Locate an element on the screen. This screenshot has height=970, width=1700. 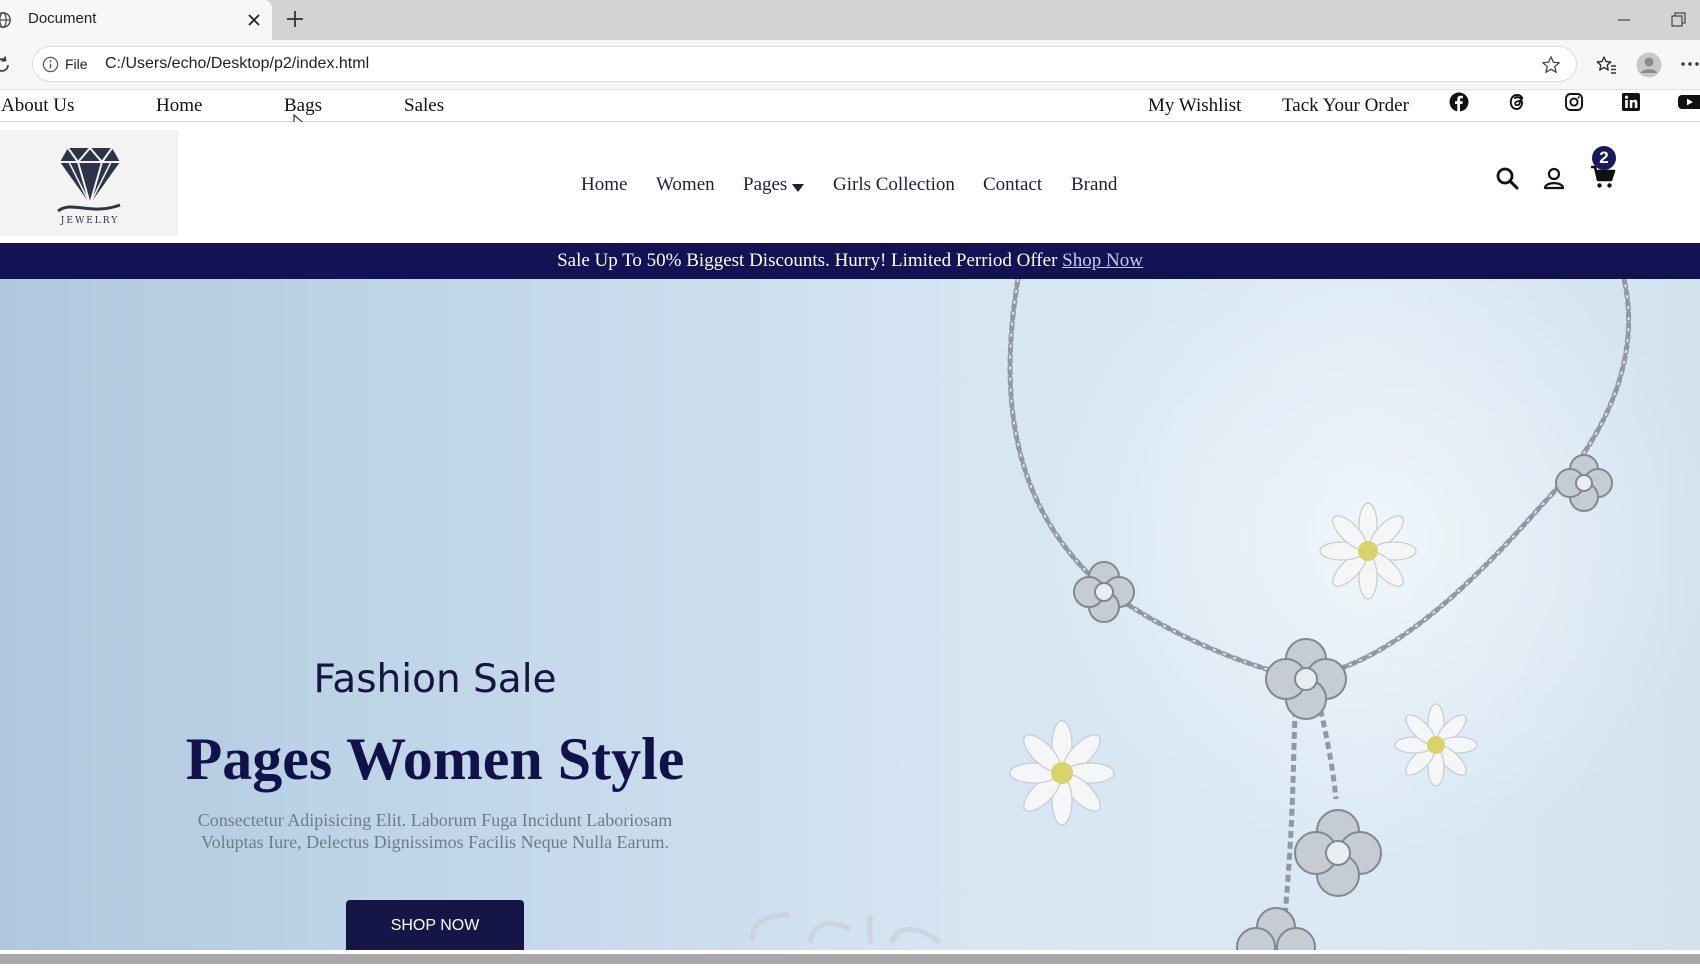
diamond-logo-icon is located at coordinates (90, 177).